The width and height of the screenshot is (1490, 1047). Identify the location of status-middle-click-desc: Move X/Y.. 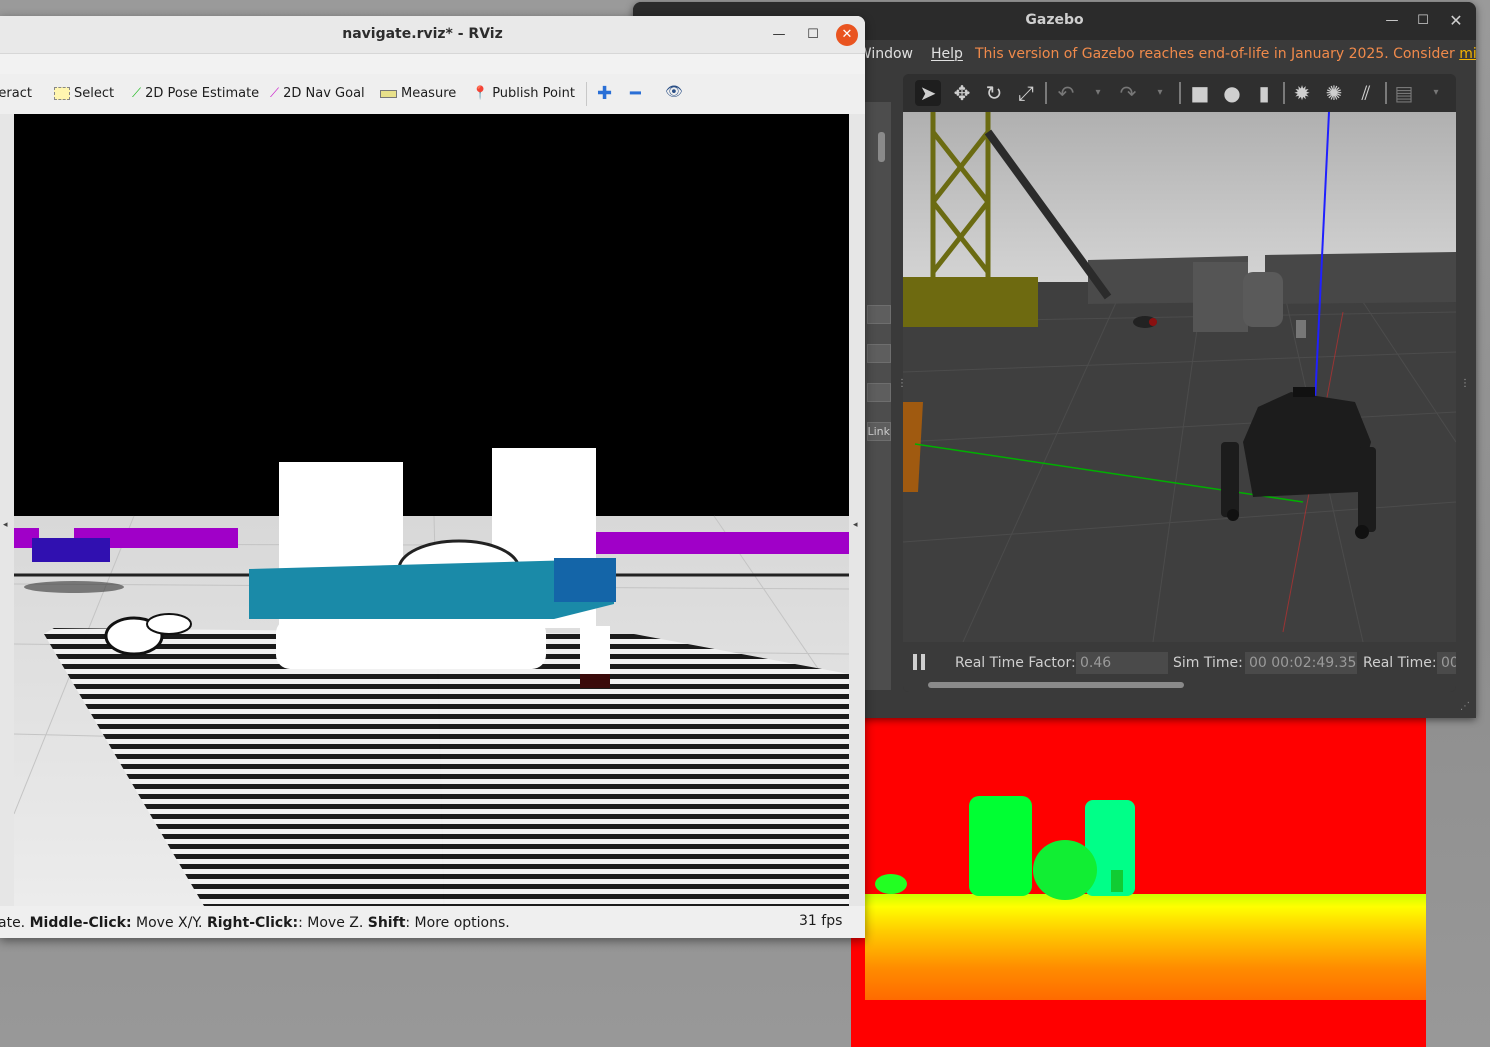
(169, 923).